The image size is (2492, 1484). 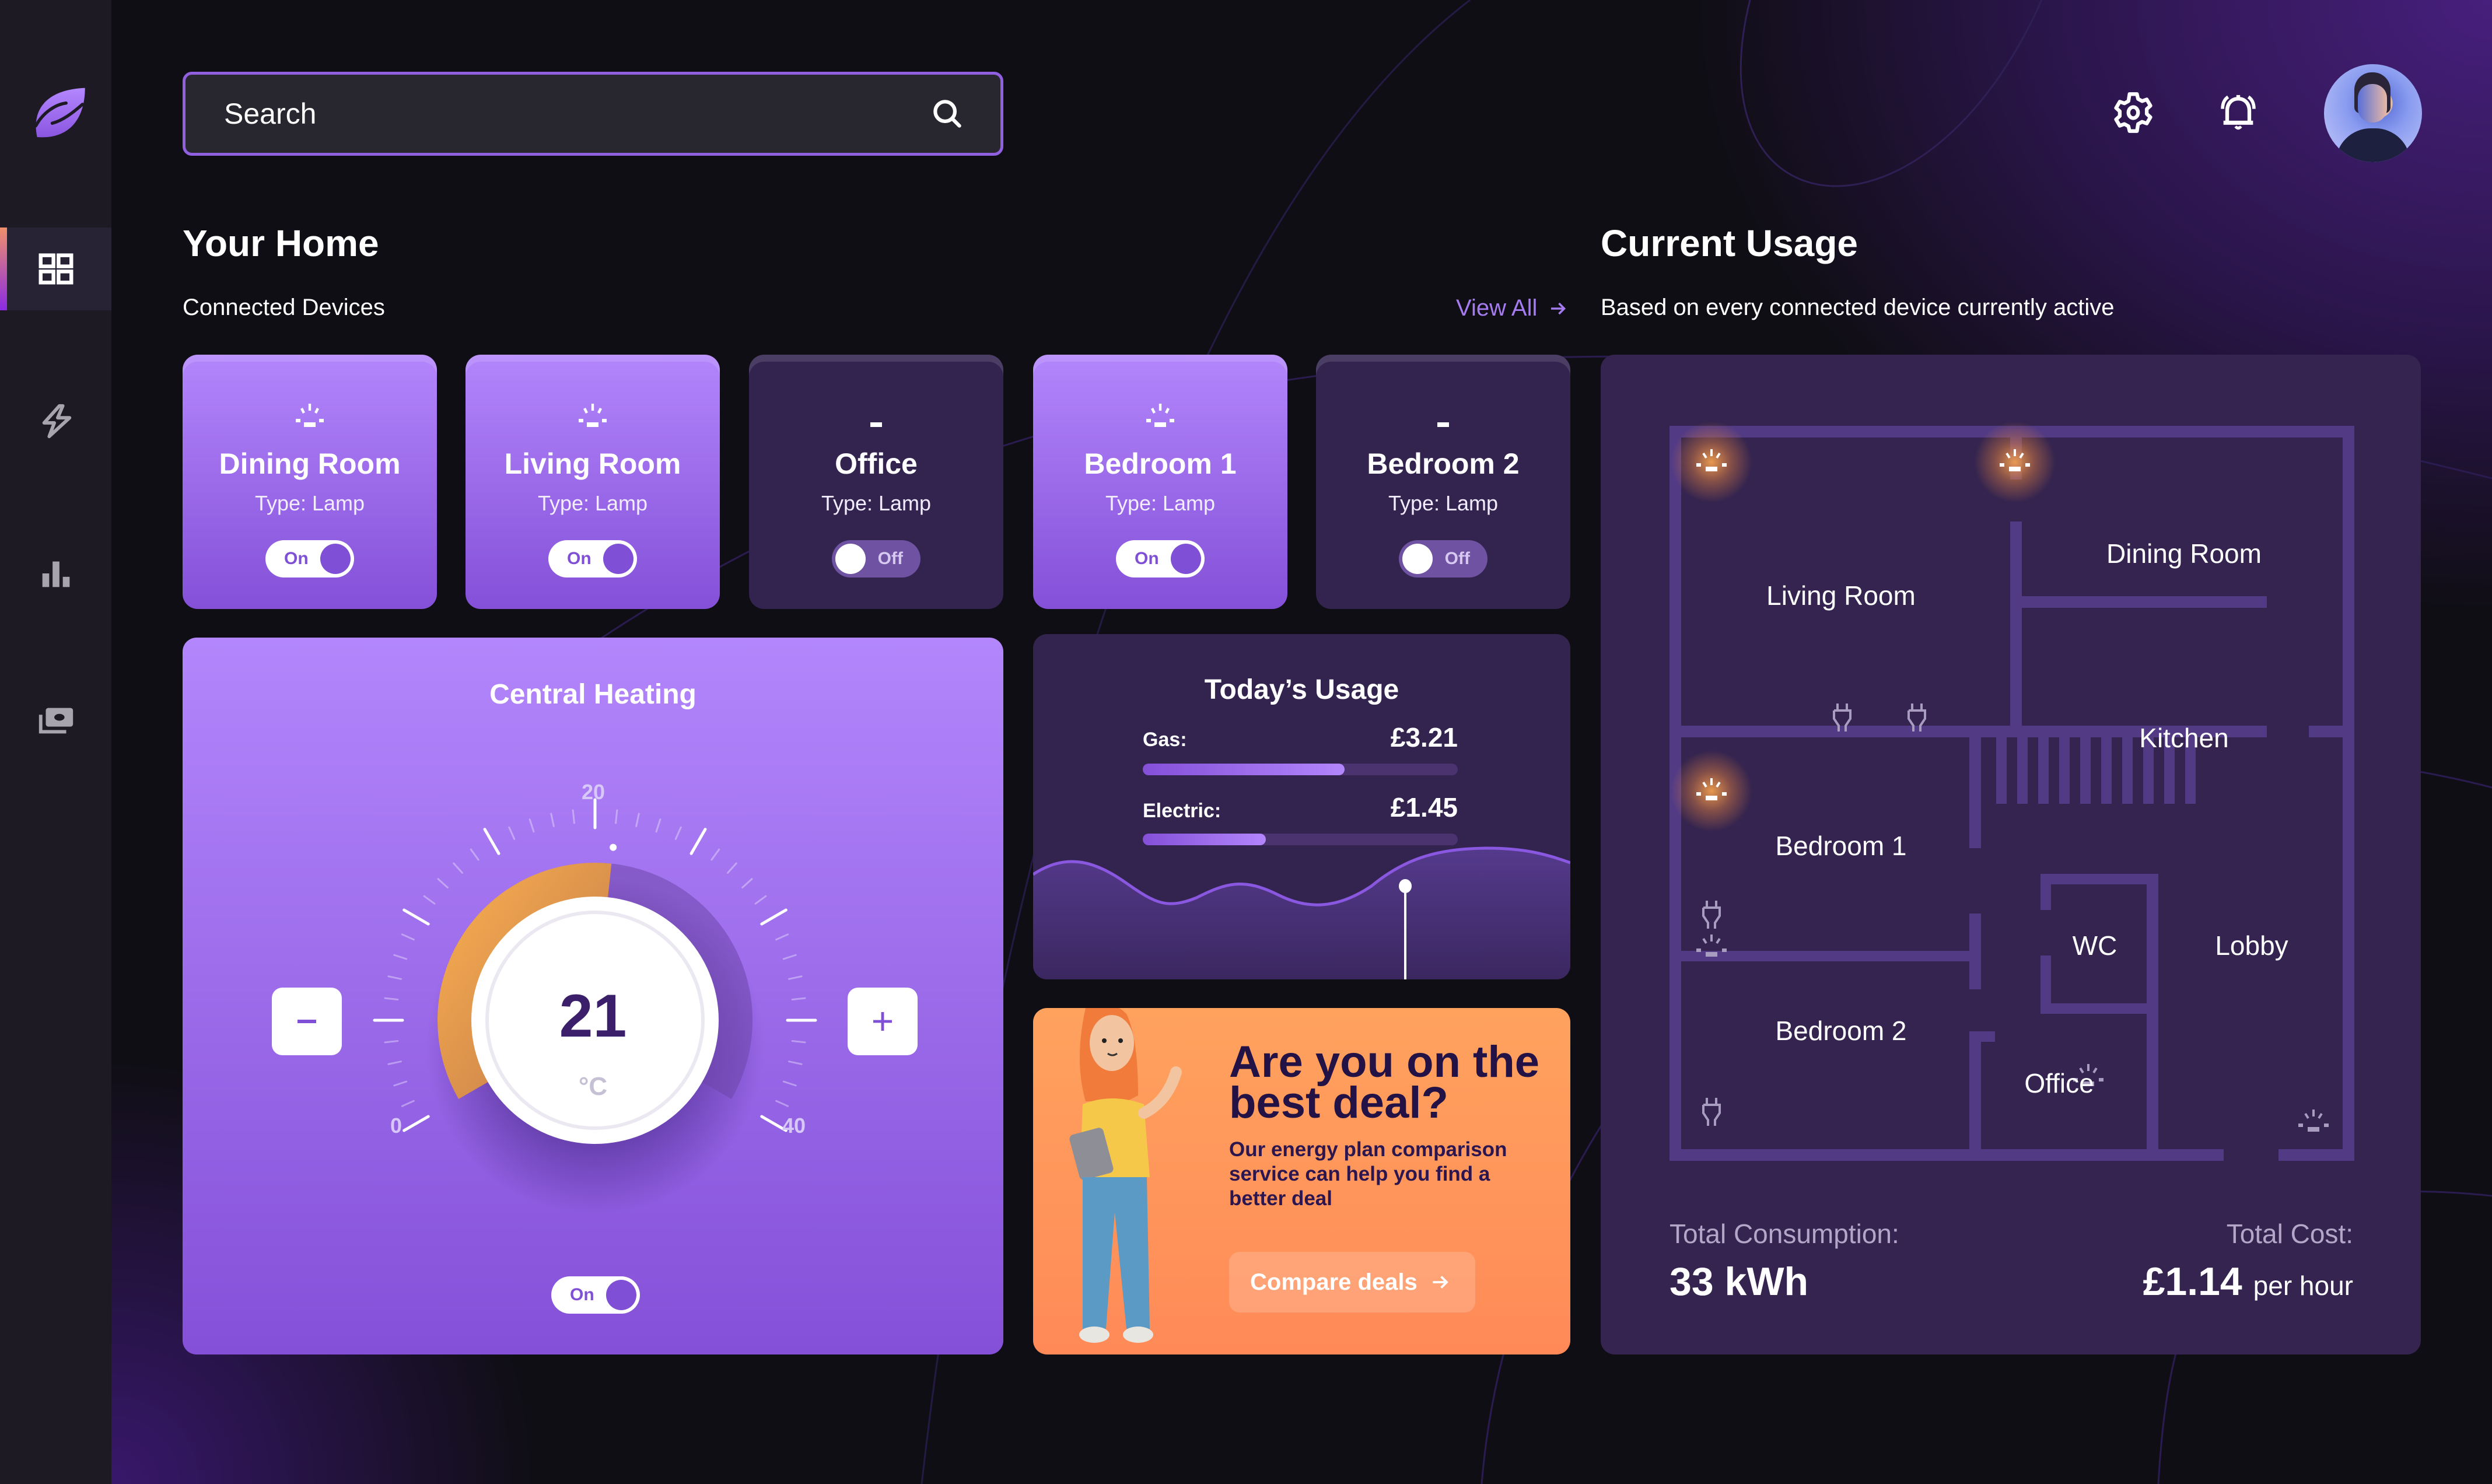 What do you see at coordinates (2192, 1281) in the screenshot?
I see `total-cost-amount: £1.14` at bounding box center [2192, 1281].